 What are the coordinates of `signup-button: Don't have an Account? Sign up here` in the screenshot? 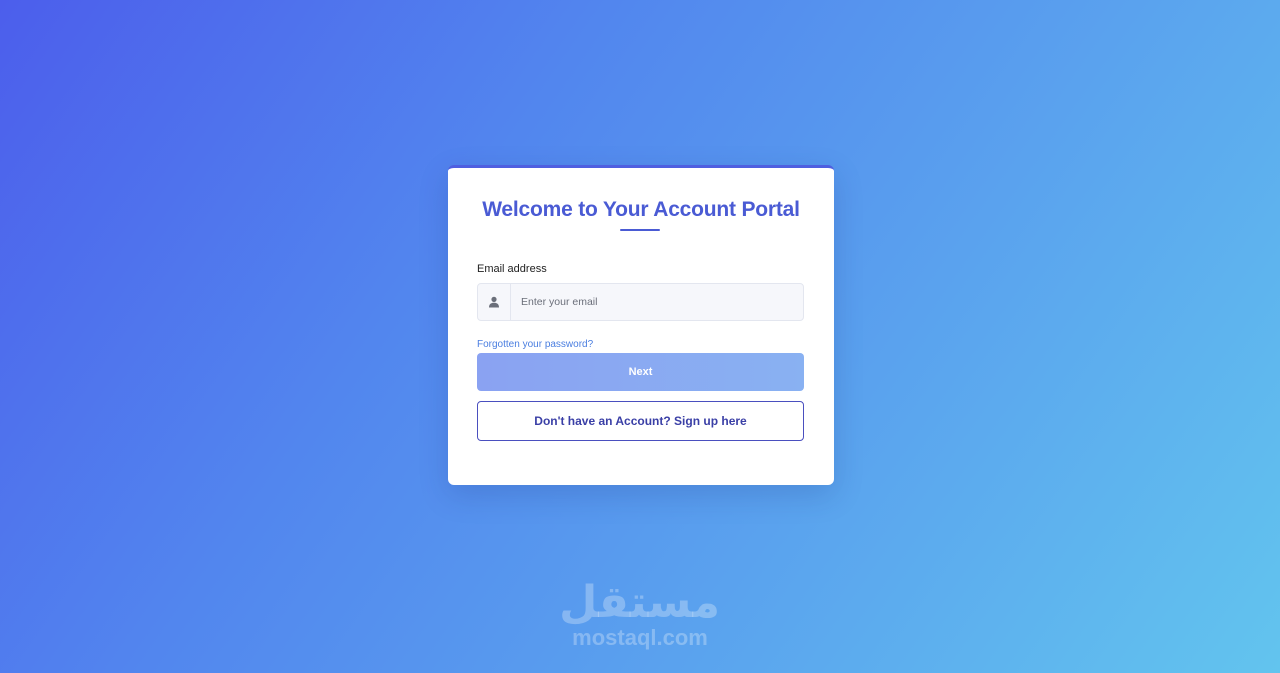 It's located at (640, 421).